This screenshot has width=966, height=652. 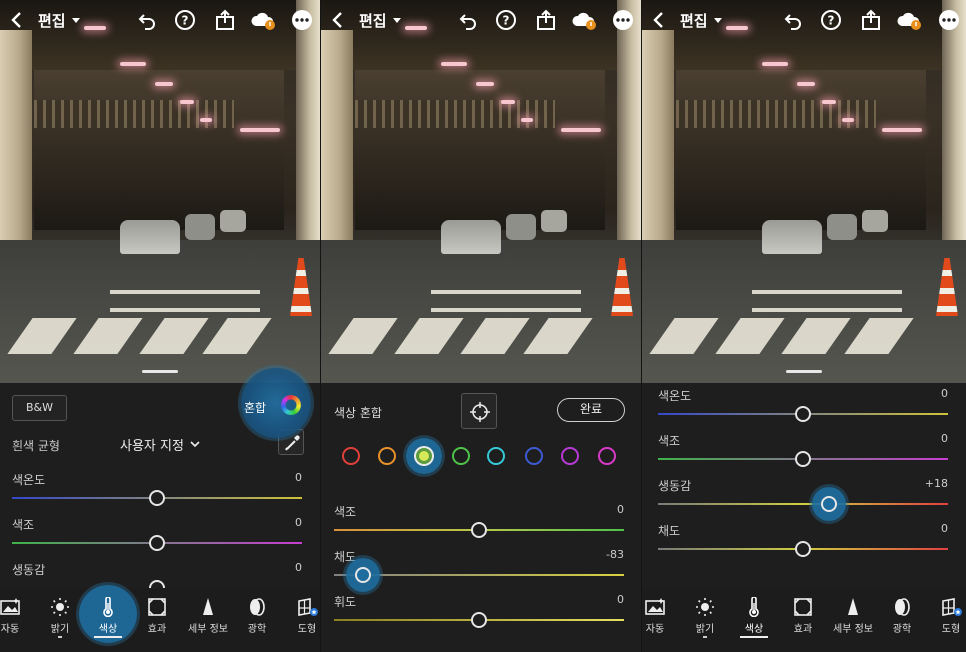 I want to click on slider-value: +18, so click(x=936, y=483).